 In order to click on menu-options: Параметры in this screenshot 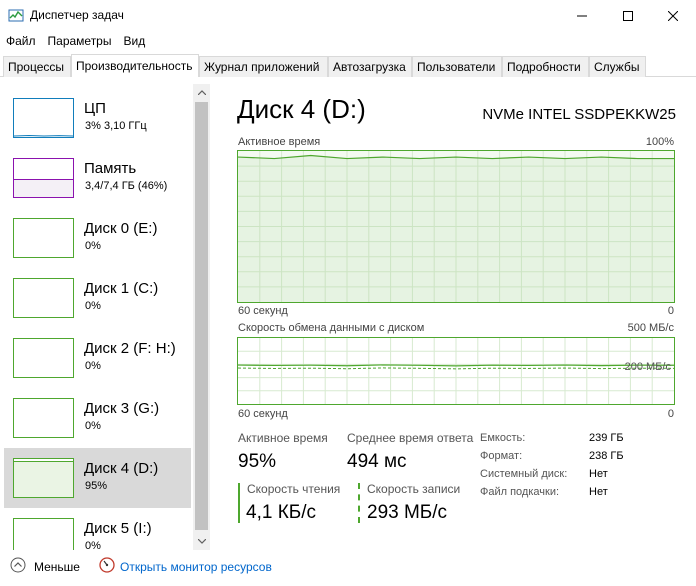, I will do `click(80, 42)`.